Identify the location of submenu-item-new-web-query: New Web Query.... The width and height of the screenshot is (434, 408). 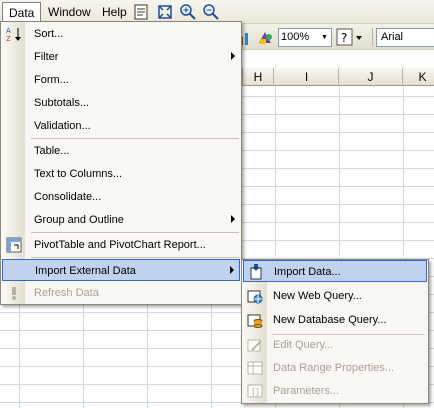
(335, 296).